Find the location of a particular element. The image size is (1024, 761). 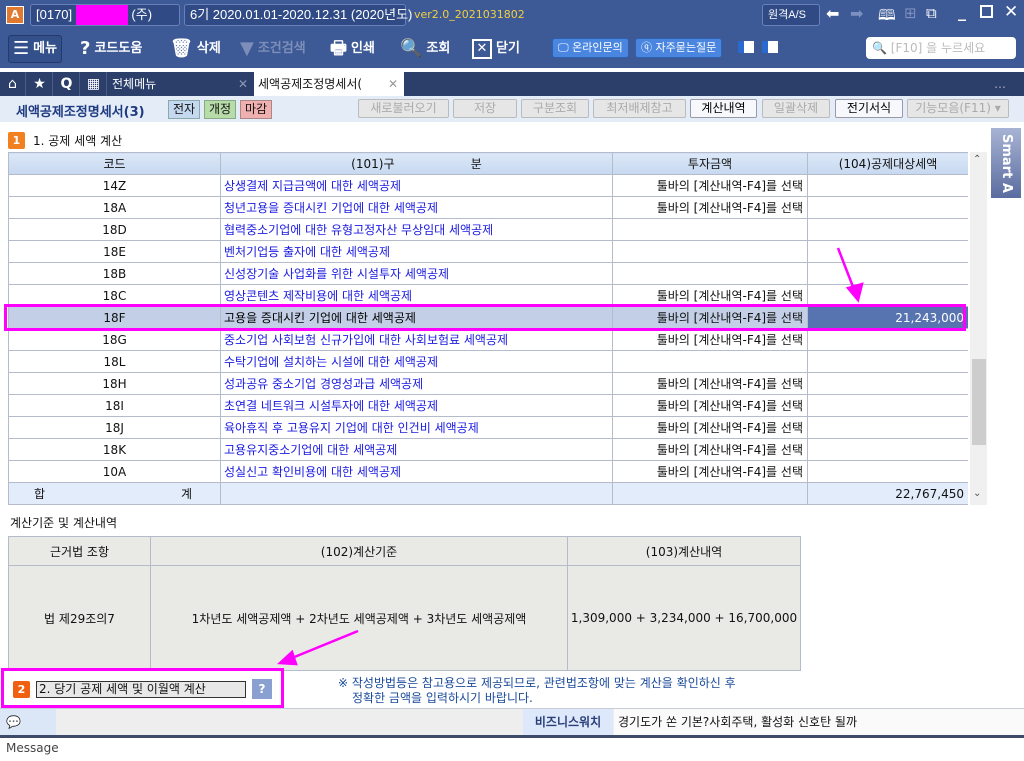

book-icon: 🕮 is located at coordinates (887, 17).